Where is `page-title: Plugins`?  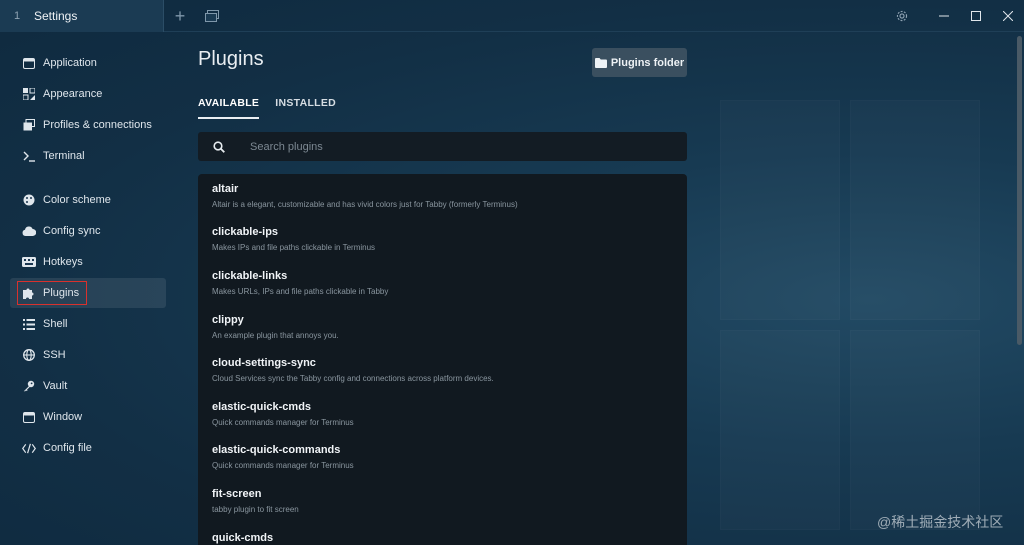 page-title: Plugins is located at coordinates (231, 59).